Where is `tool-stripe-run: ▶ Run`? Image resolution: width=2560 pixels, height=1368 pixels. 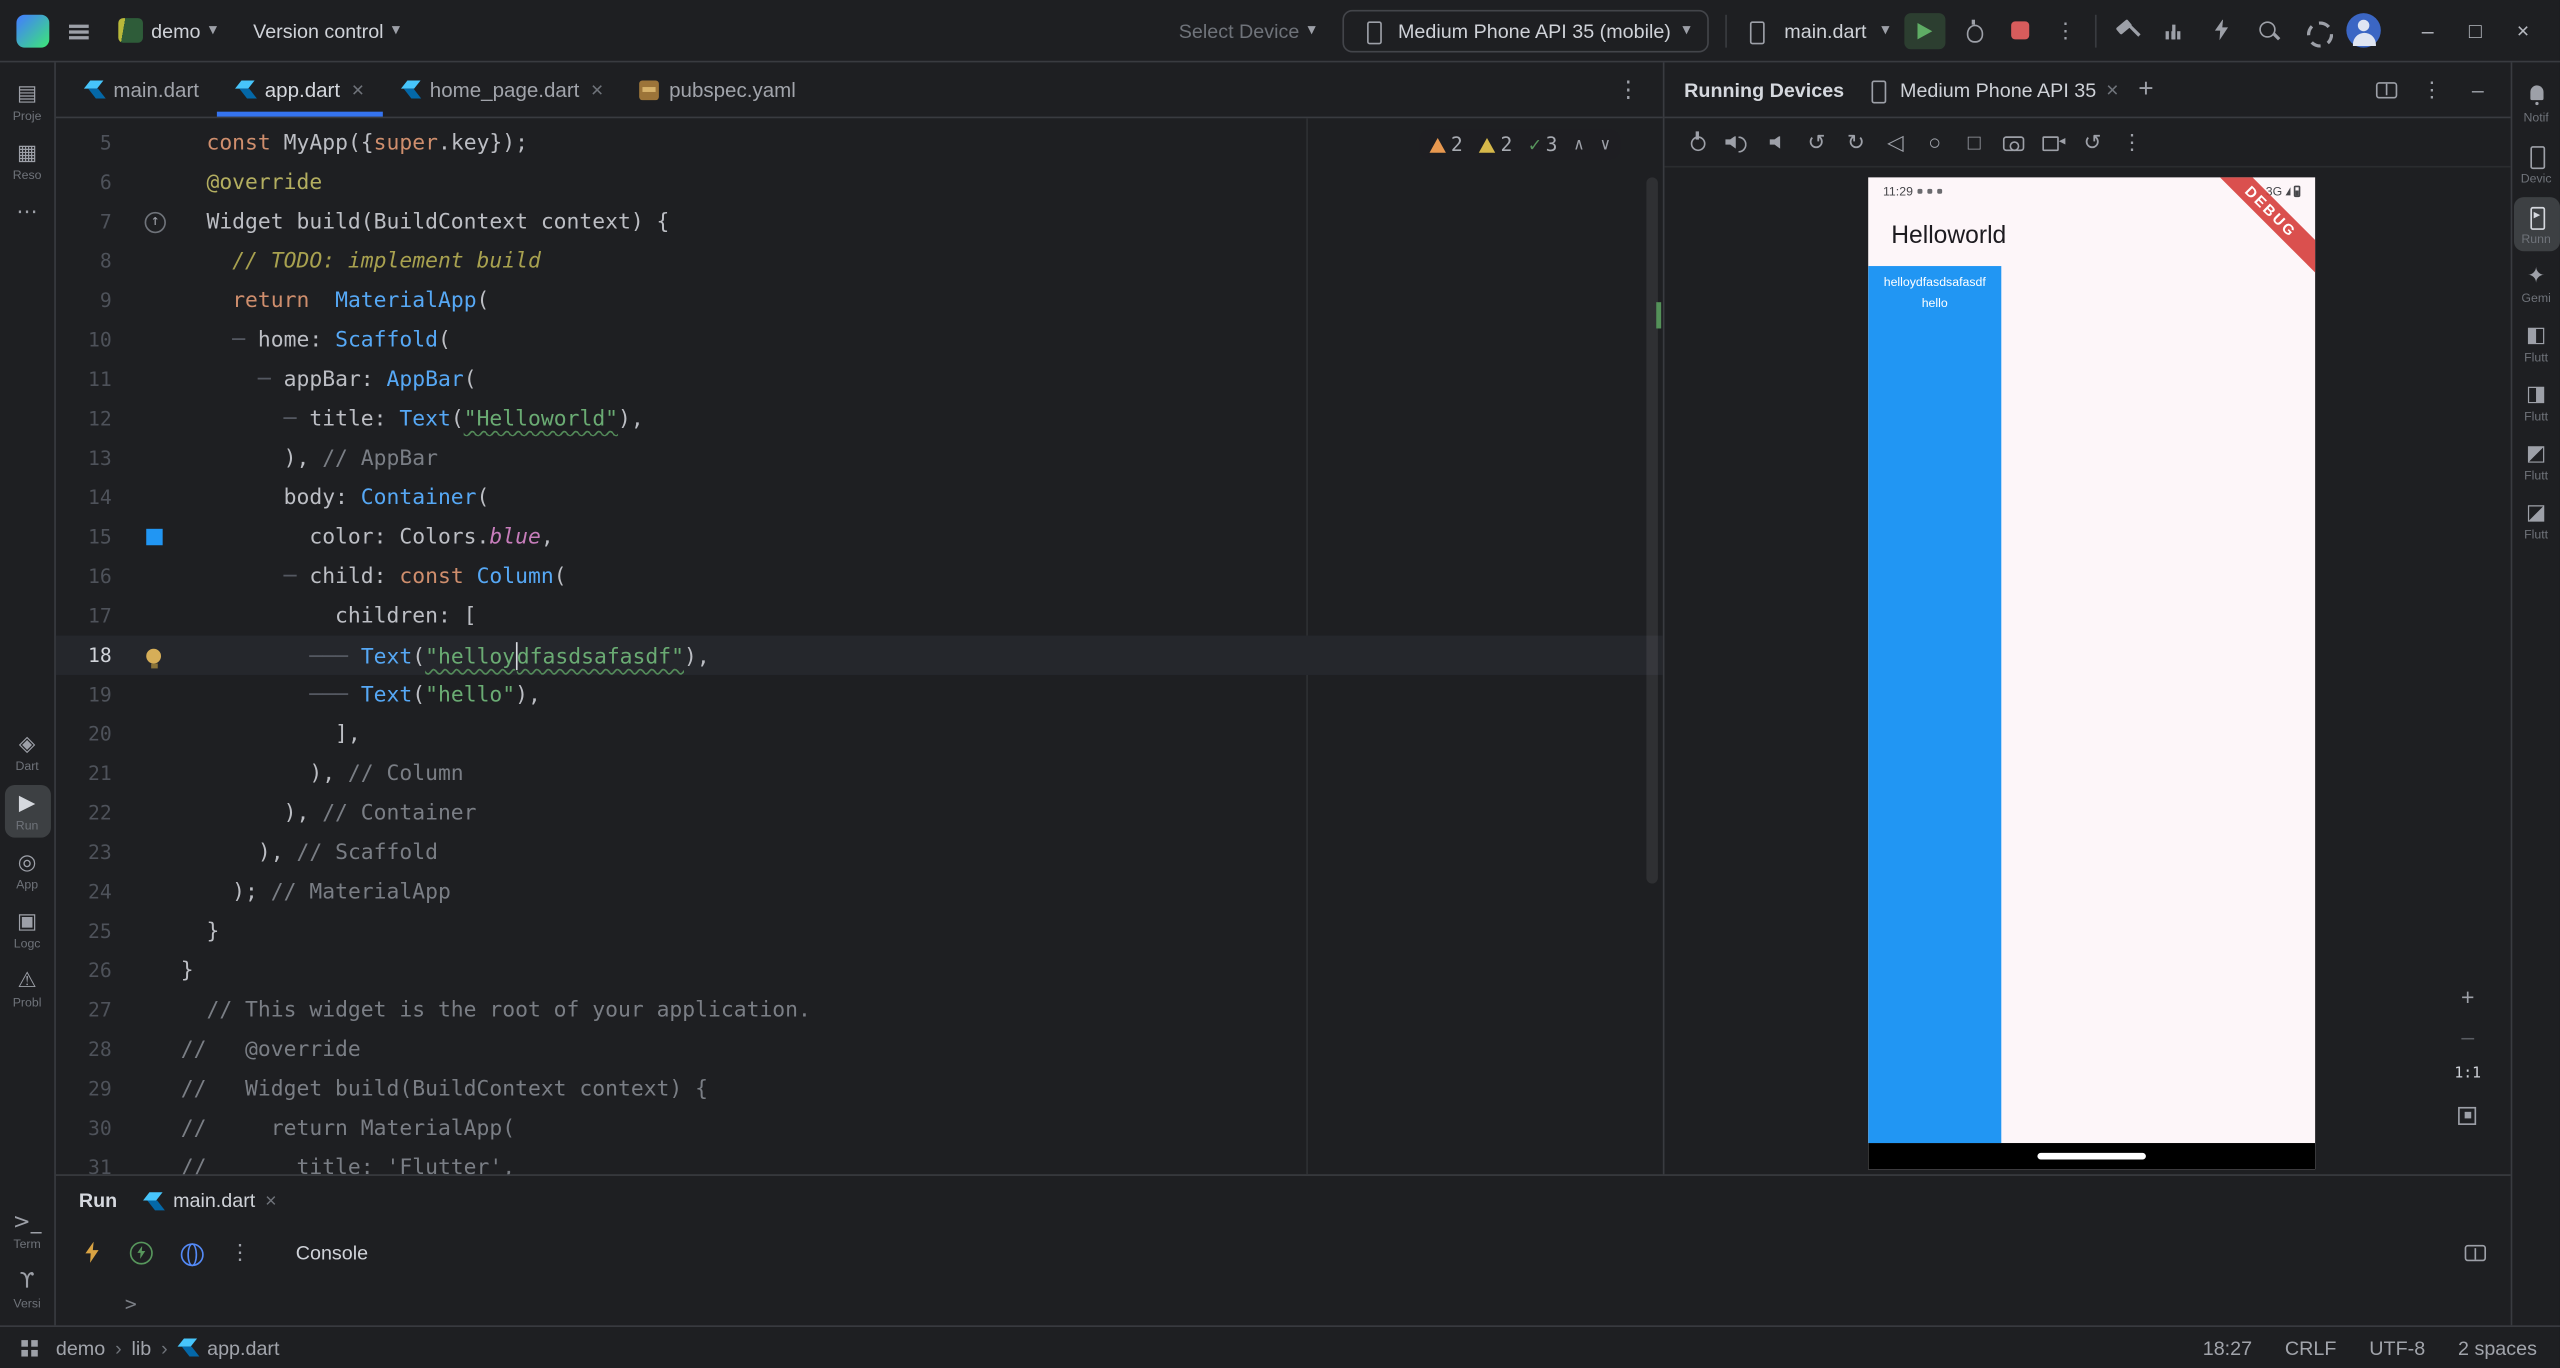 tool-stripe-run: ▶ Run is located at coordinates (27, 811).